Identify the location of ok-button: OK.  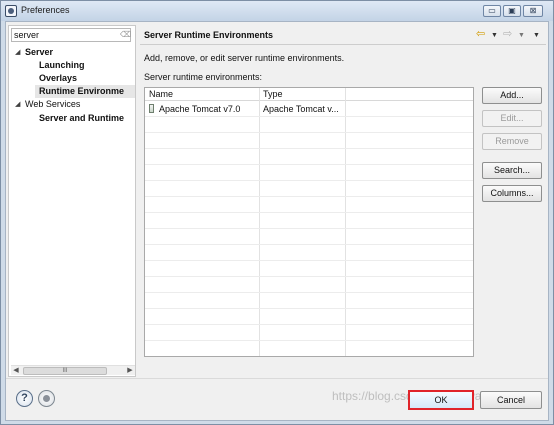
(441, 400).